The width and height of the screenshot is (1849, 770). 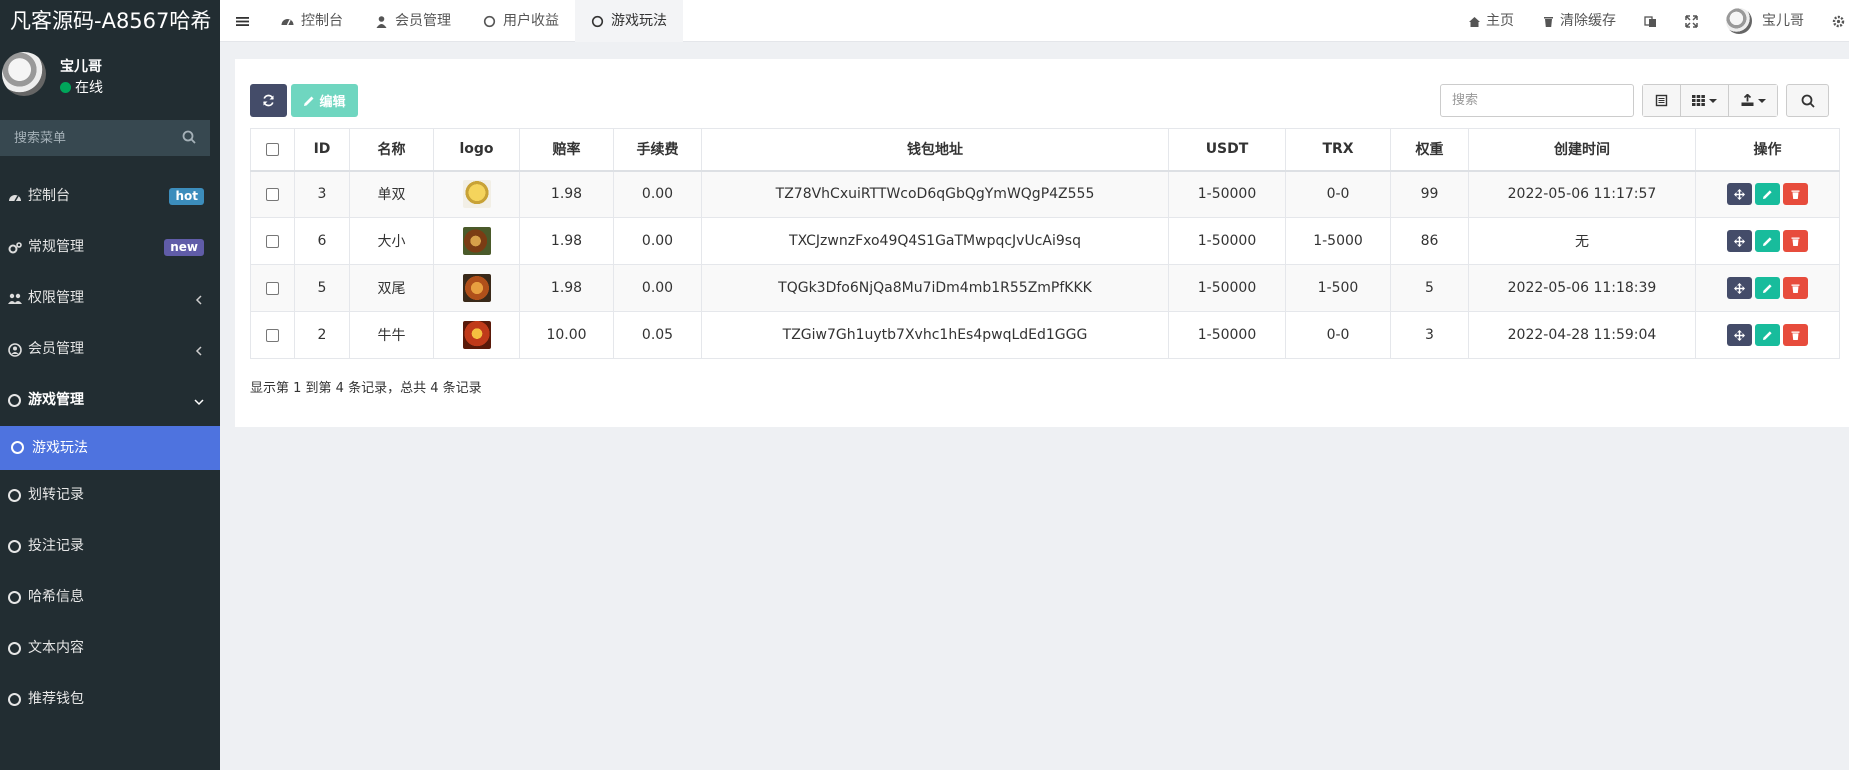 What do you see at coordinates (1582, 194) in the screenshot?
I see `cell-created: 2022-05-06 11:17:57` at bounding box center [1582, 194].